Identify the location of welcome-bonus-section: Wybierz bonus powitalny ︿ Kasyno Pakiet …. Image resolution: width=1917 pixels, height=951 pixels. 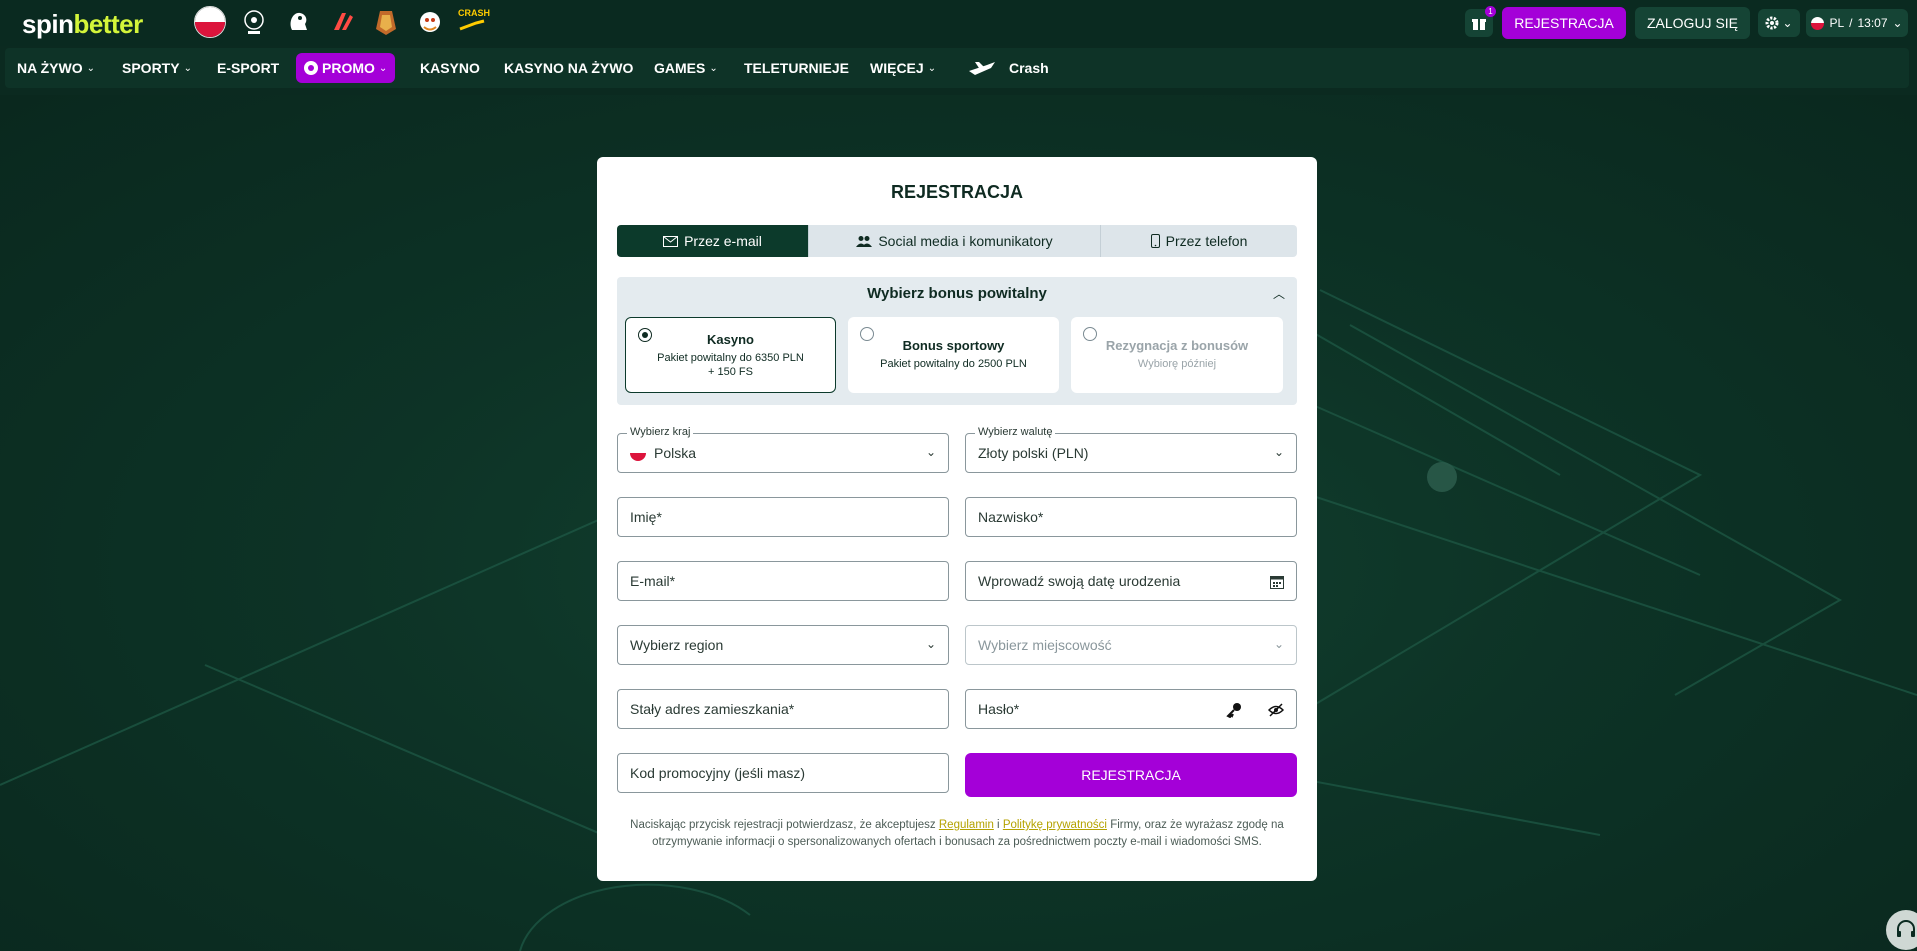
(957, 341).